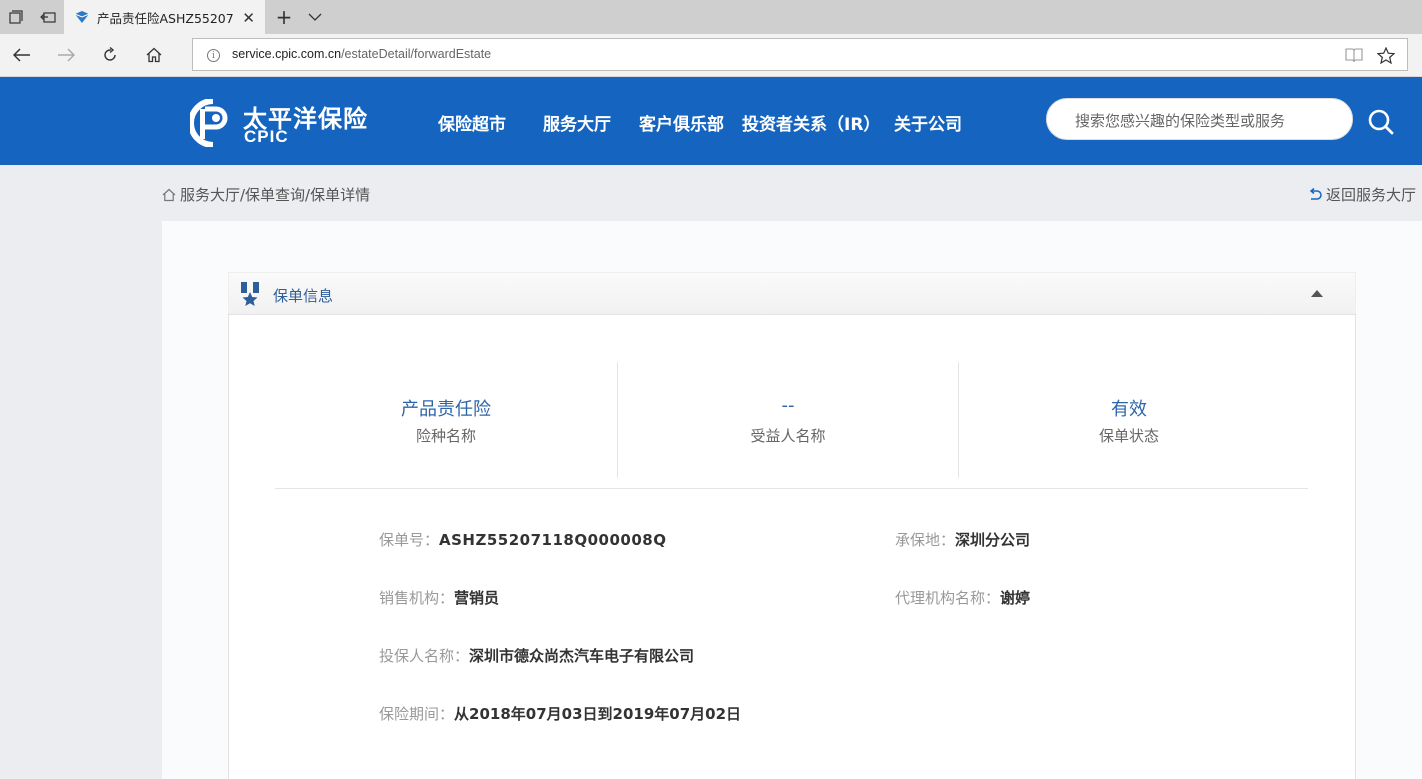  I want to click on field-insurance-period: 保险期间：从2018年07月03日到2019年07月02日, so click(560, 713).